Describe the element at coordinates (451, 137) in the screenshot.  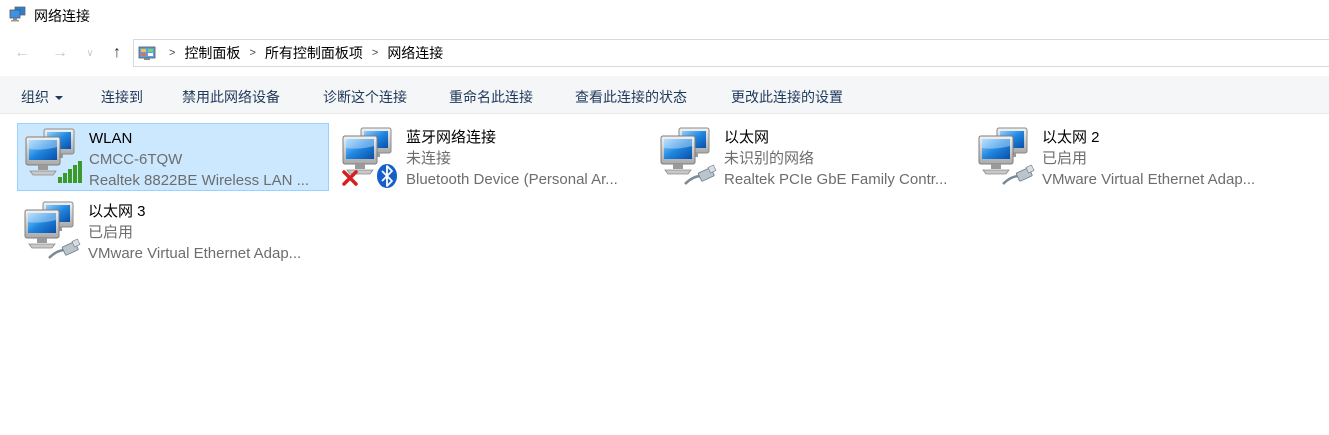
I see `connection-name: 蓝牙网络连接` at that location.